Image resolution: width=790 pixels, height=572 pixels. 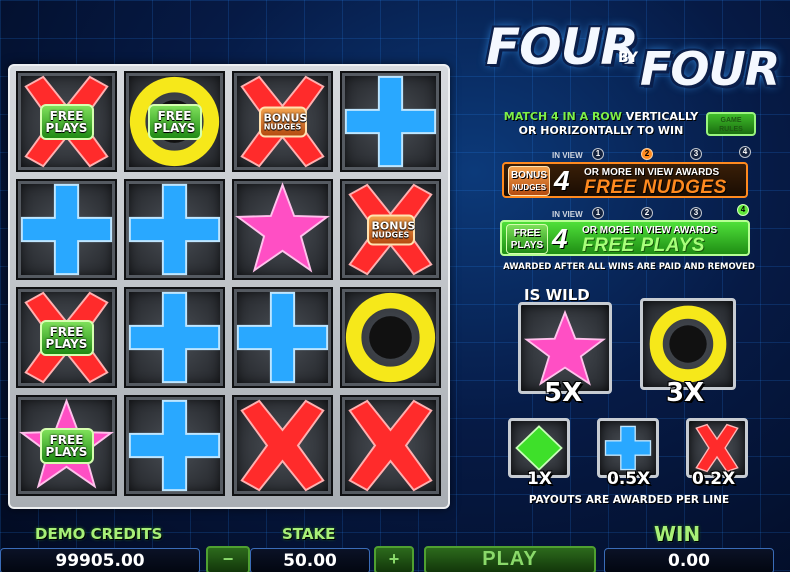 I want to click on plays-dot-4: 4, so click(x=743, y=210).